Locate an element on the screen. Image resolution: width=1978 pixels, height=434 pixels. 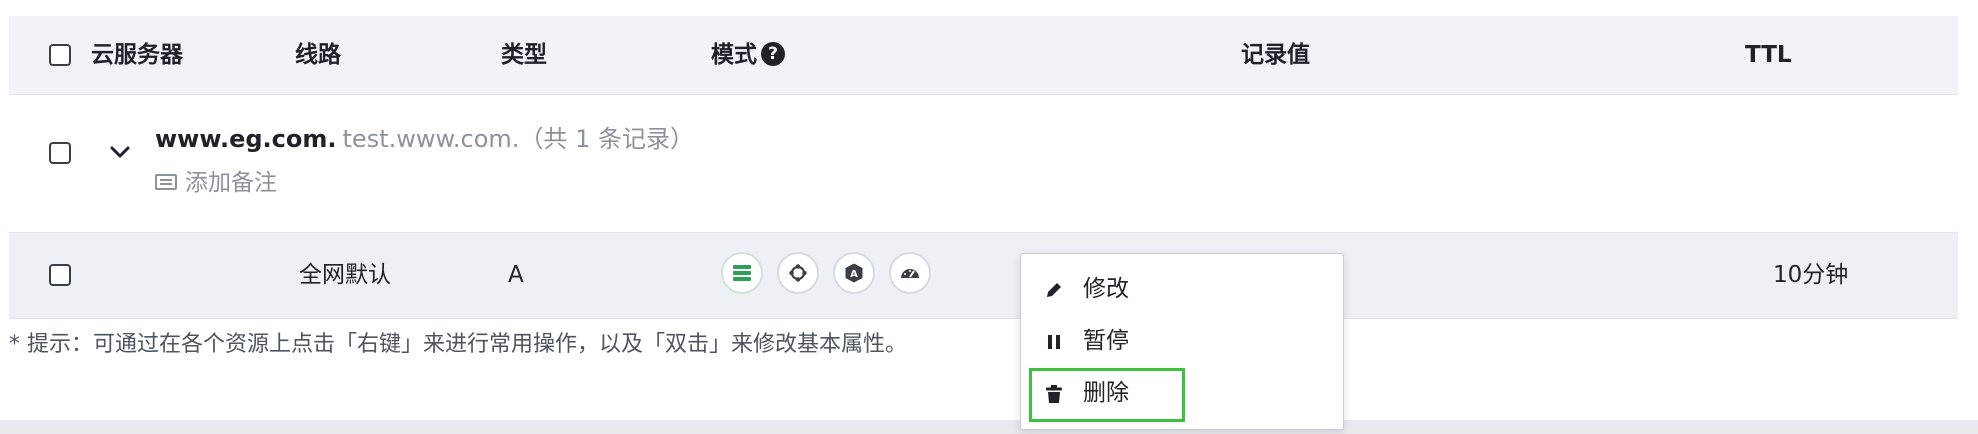
header-mode: 模式? is located at coordinates (748, 55).